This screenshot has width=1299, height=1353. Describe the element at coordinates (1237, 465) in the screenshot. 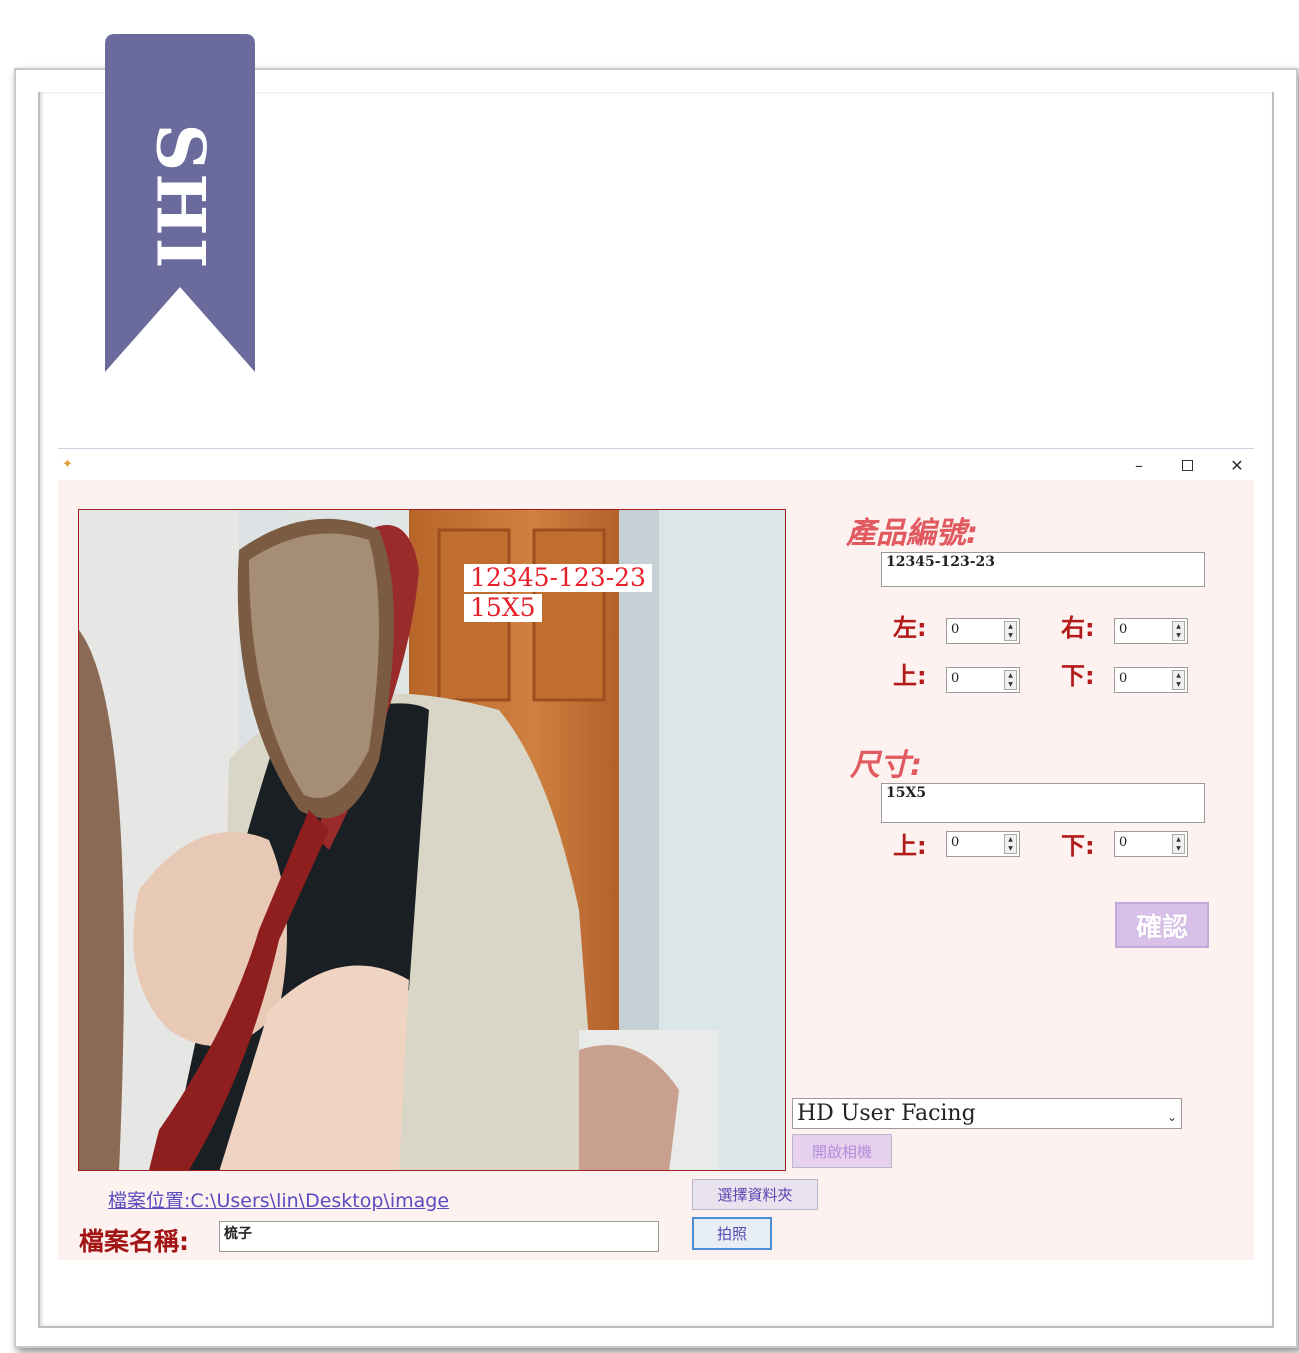

I see `close-button: ✕` at that location.